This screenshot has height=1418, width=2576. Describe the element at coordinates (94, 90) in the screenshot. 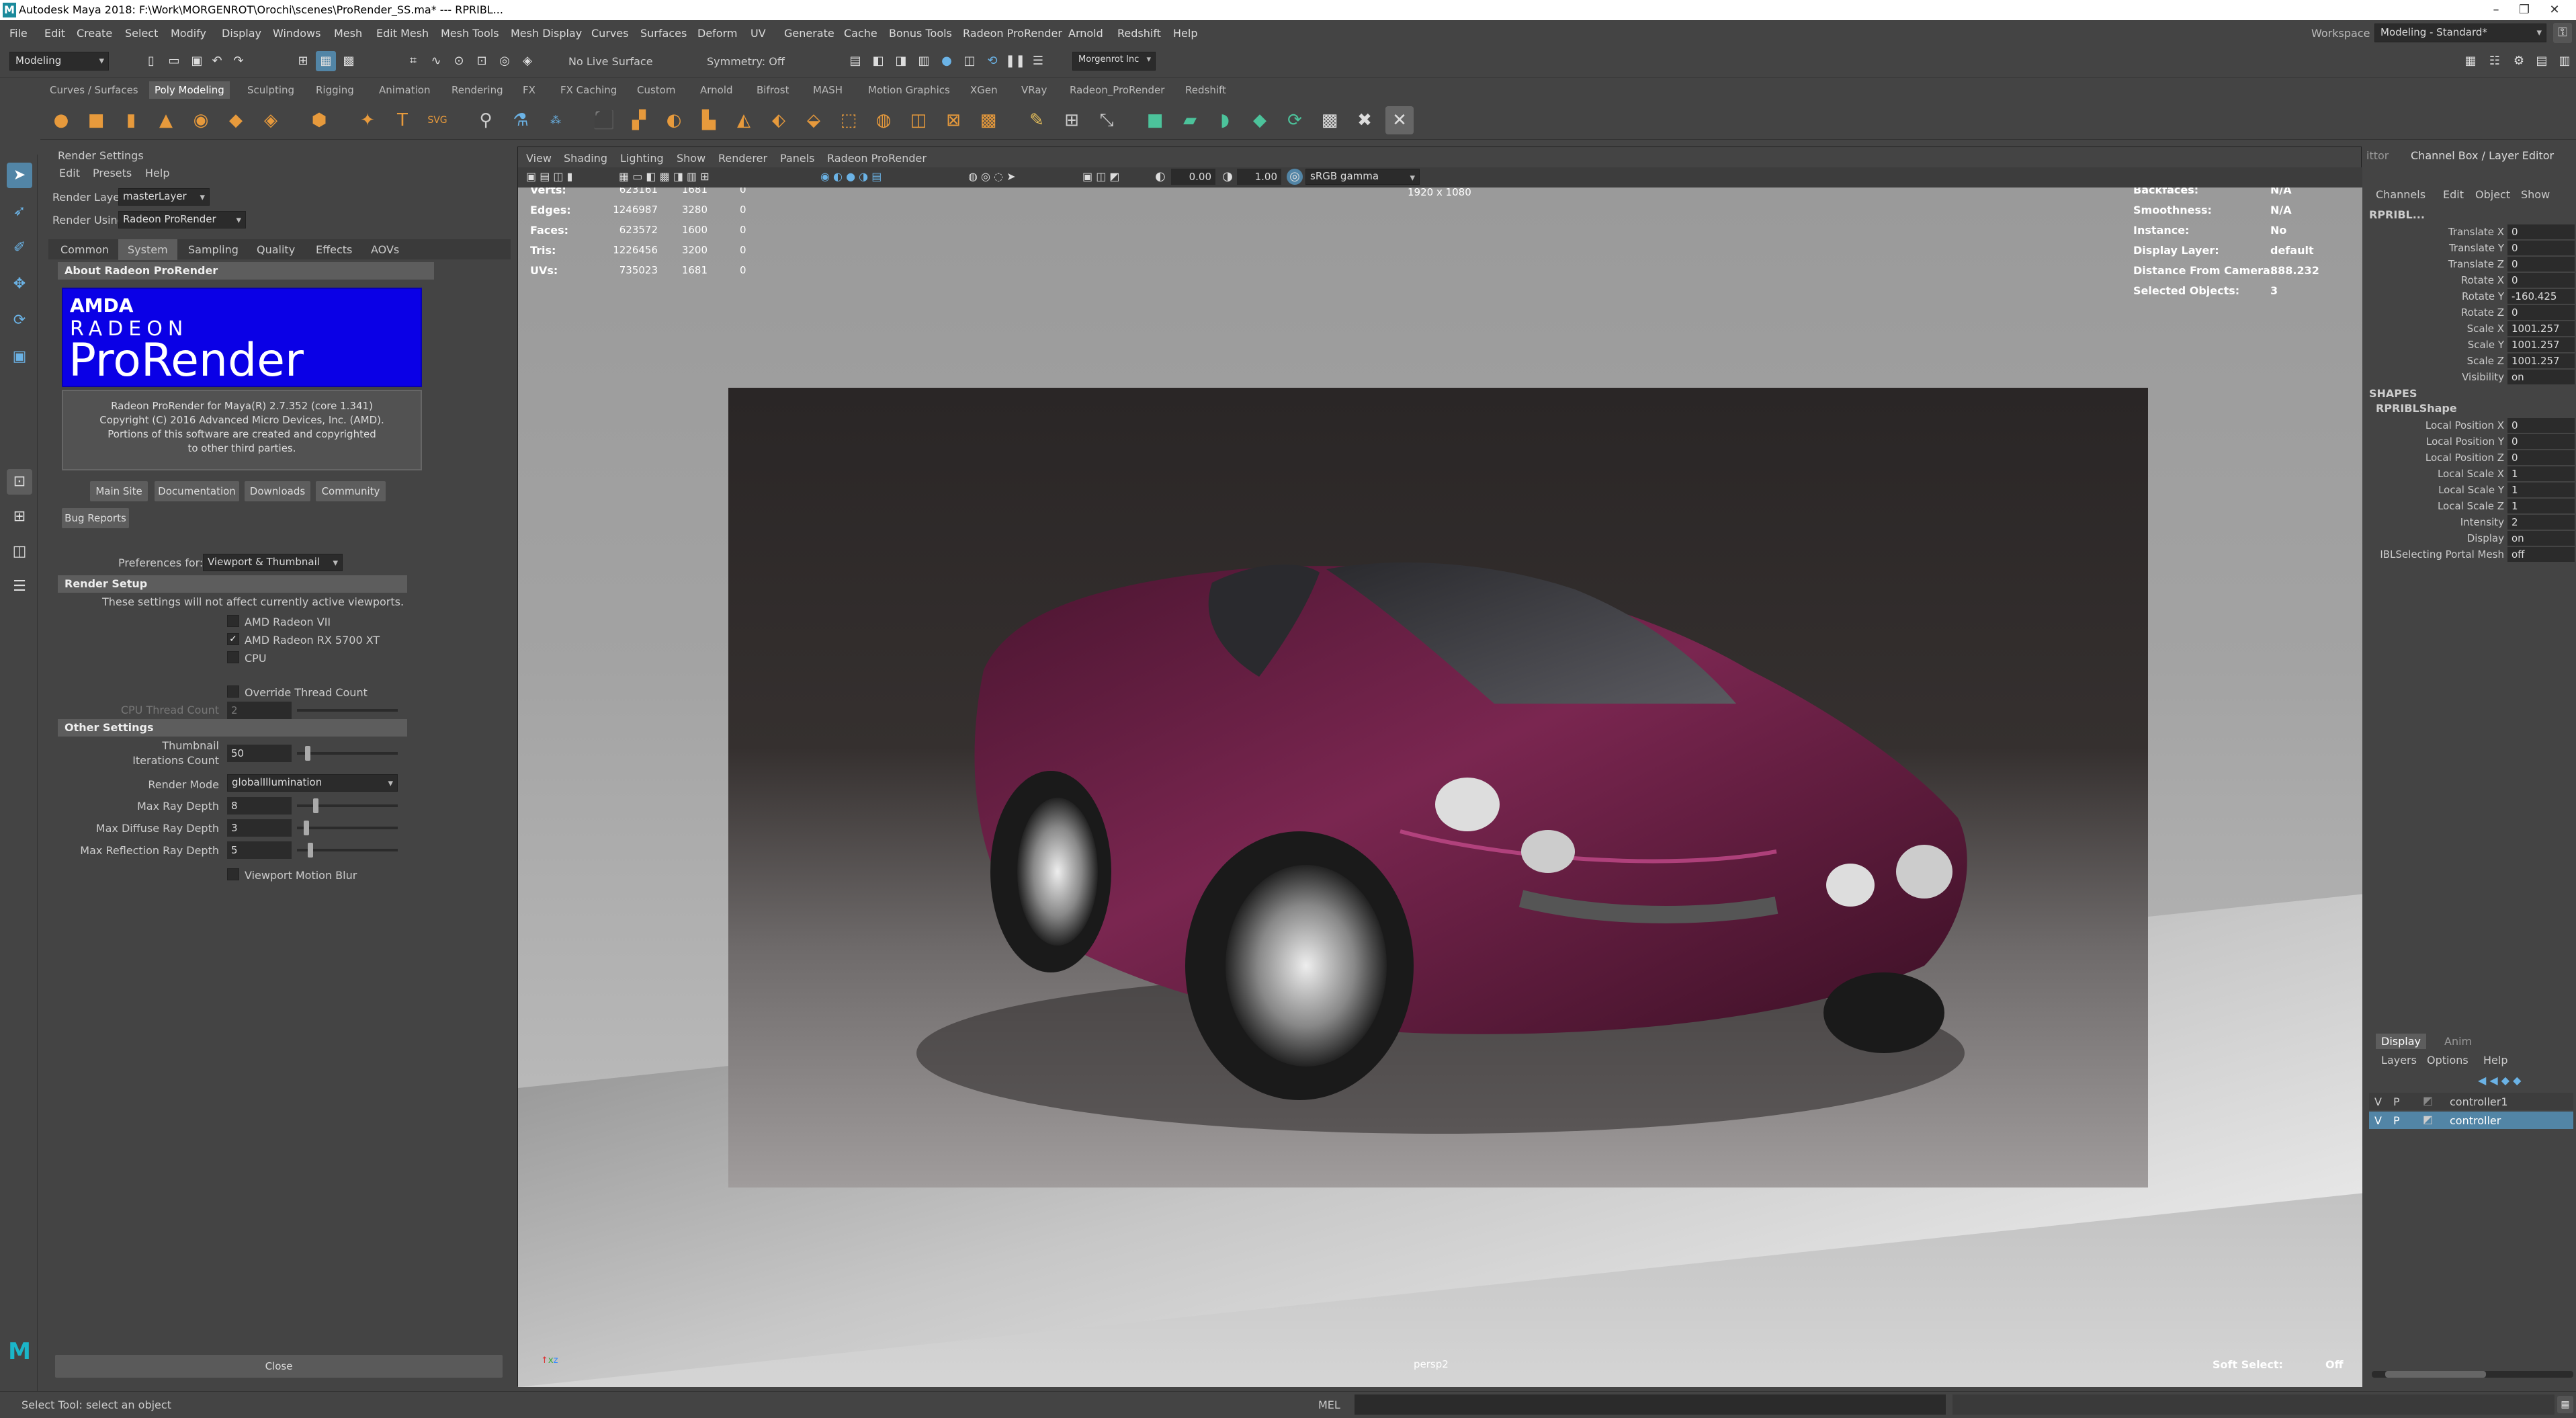

I see `shelf-tab-curves-surfaces: Curves / Surfaces` at that location.